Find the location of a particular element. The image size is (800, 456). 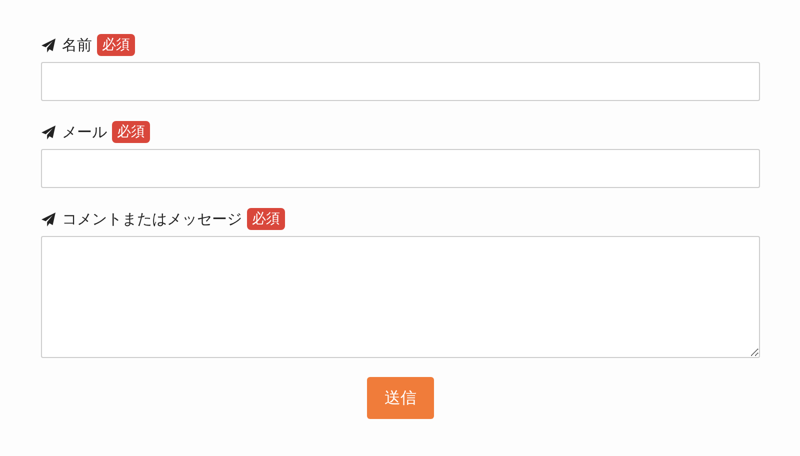

field-label: コメントまたはメッセージ is located at coordinates (152, 219).